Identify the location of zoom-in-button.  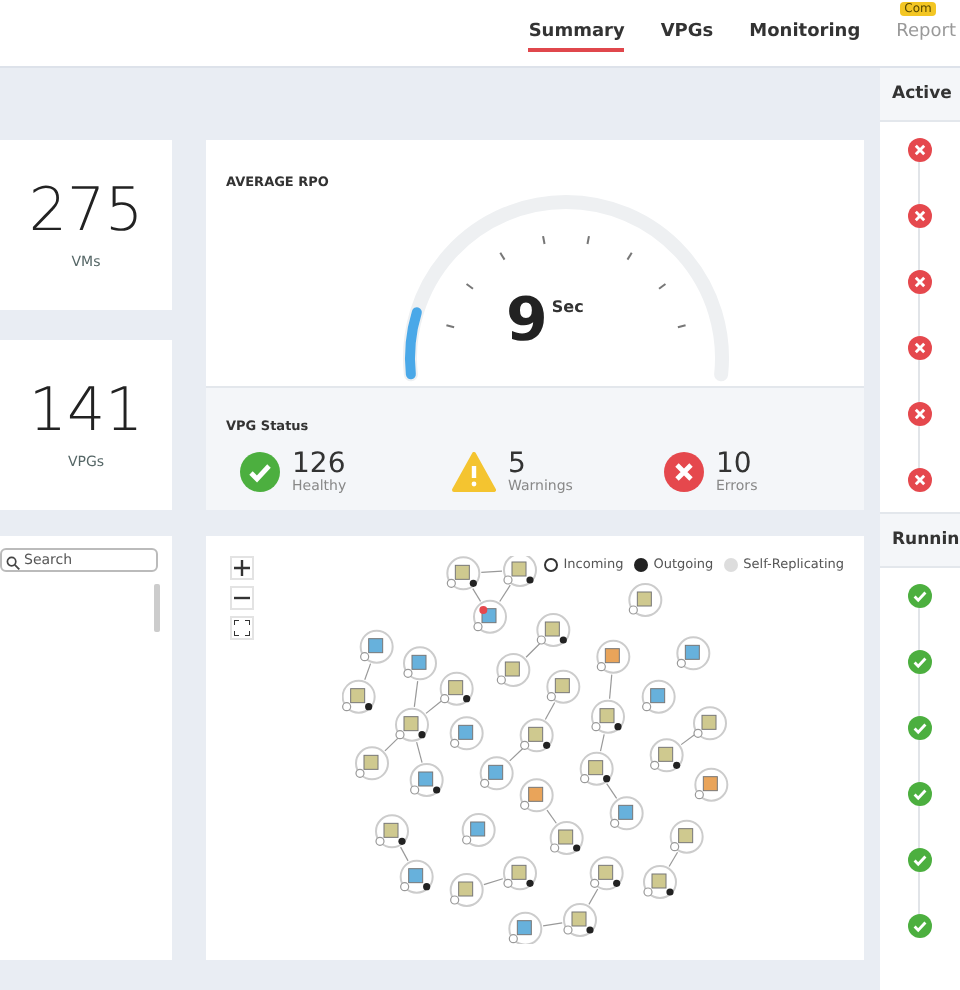
(242, 568).